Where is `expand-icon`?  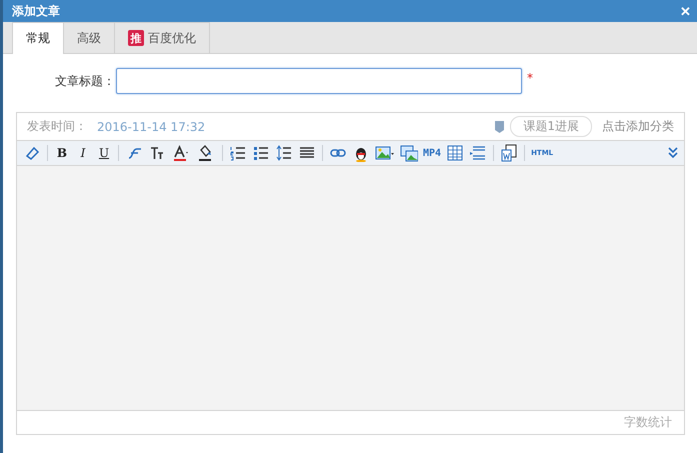 expand-icon is located at coordinates (673, 153).